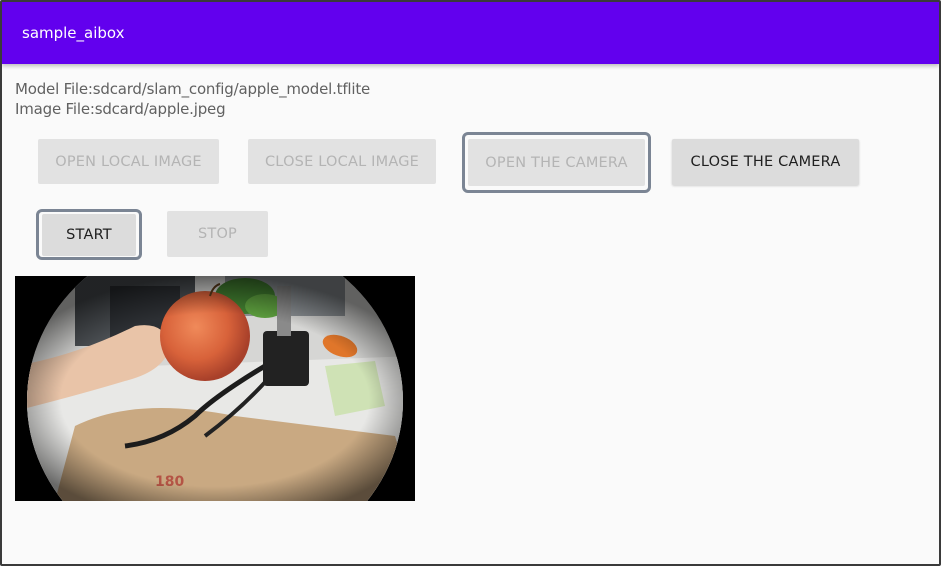 The width and height of the screenshot is (941, 566). Describe the element at coordinates (342, 161) in the screenshot. I see `close-local-image-button: CLOSE LOCAL IMAGE` at that location.